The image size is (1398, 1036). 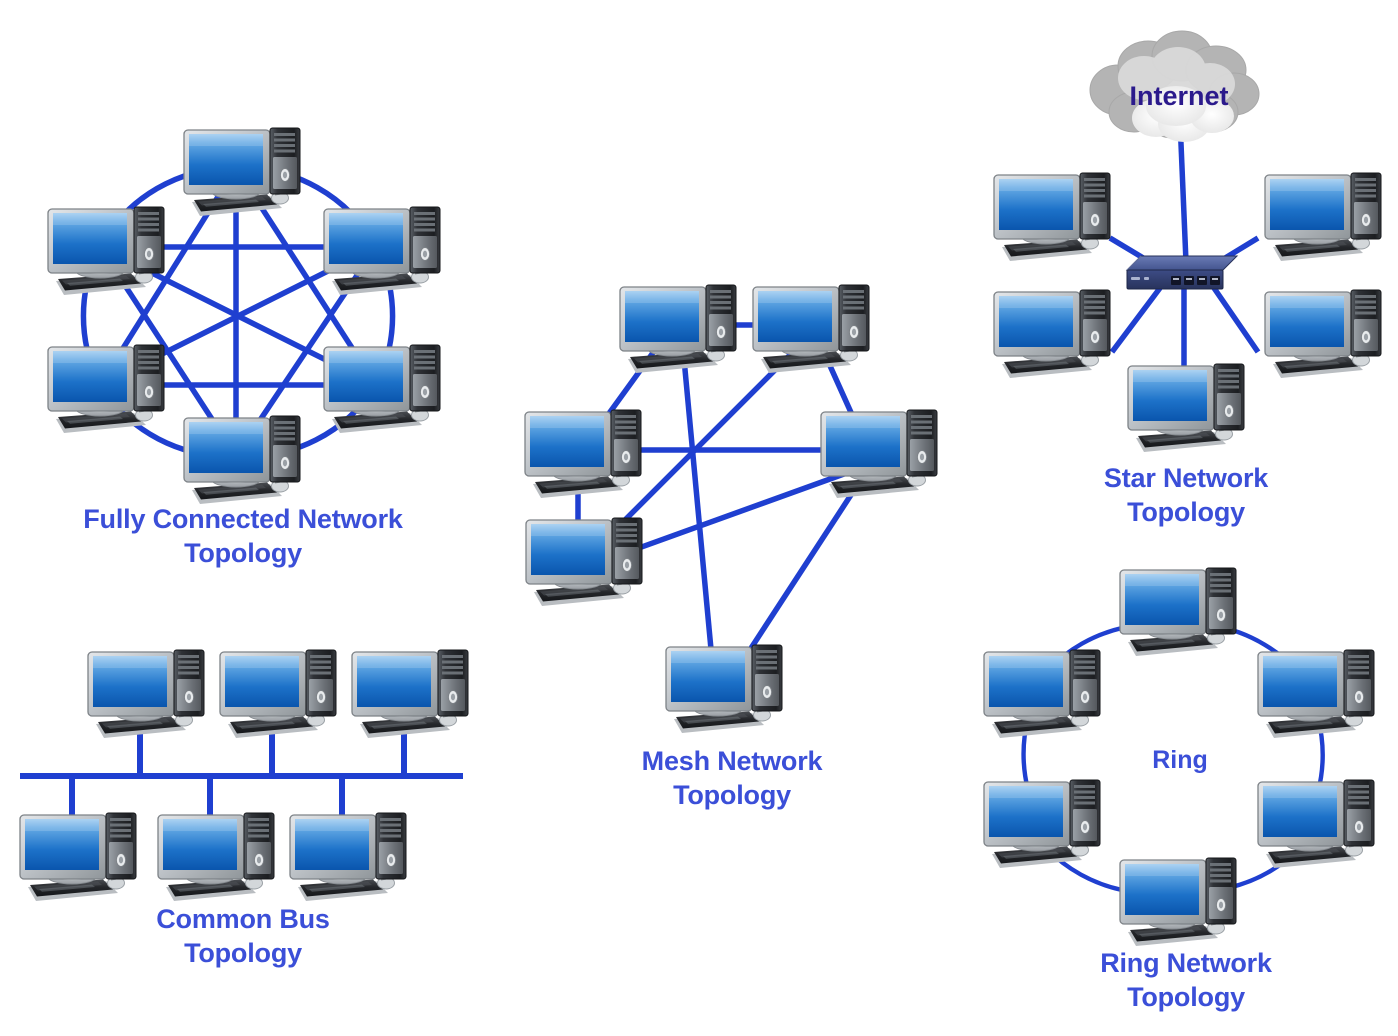 What do you see at coordinates (697, 504) in the screenshot?
I see `mesh-link` at bounding box center [697, 504].